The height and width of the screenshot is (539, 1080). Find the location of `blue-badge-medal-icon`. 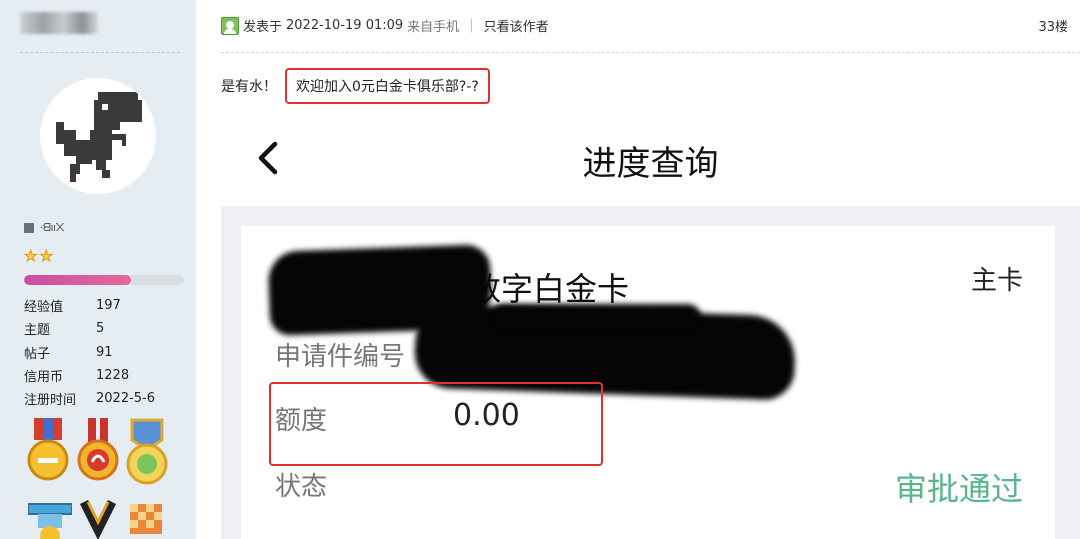

blue-badge-medal-icon is located at coordinates (50, 519).